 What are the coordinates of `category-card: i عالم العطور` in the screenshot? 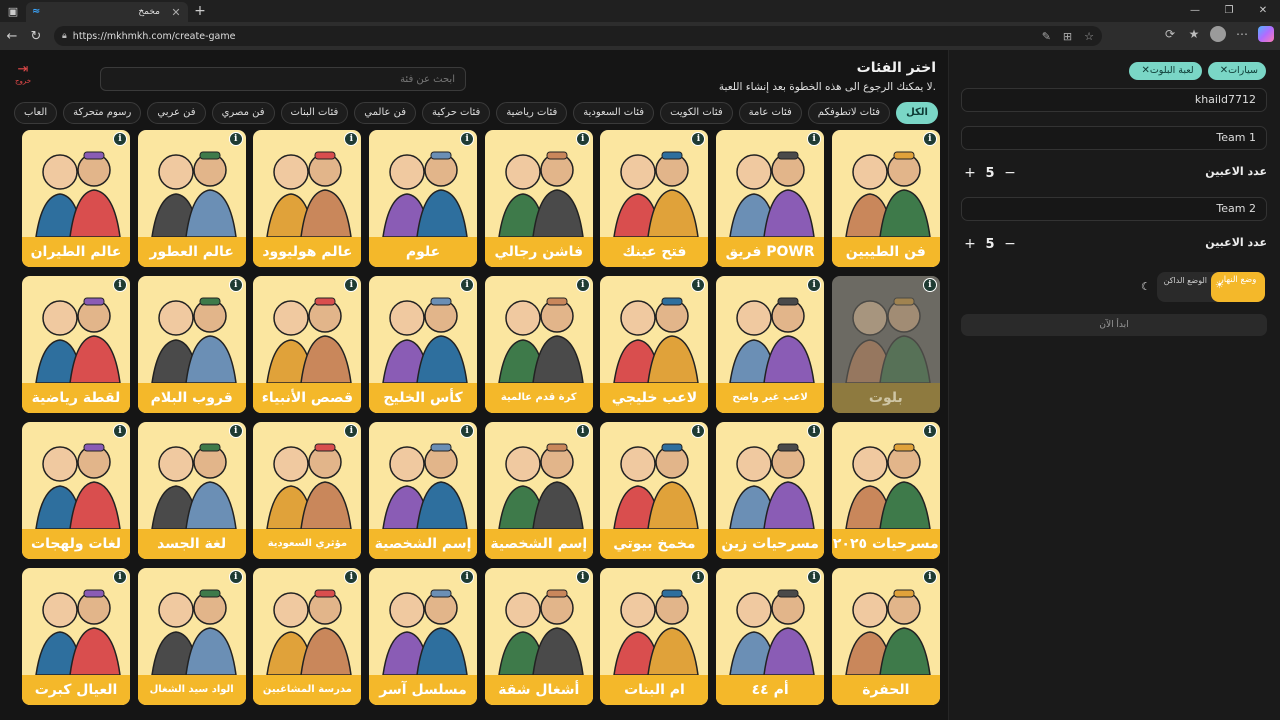 It's located at (191, 198).